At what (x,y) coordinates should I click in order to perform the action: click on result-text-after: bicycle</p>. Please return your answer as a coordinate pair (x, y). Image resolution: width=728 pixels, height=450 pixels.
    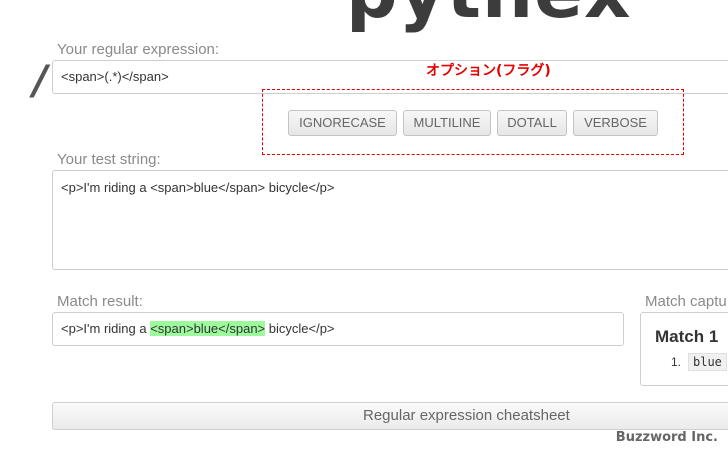
    Looking at the image, I should click on (300, 328).